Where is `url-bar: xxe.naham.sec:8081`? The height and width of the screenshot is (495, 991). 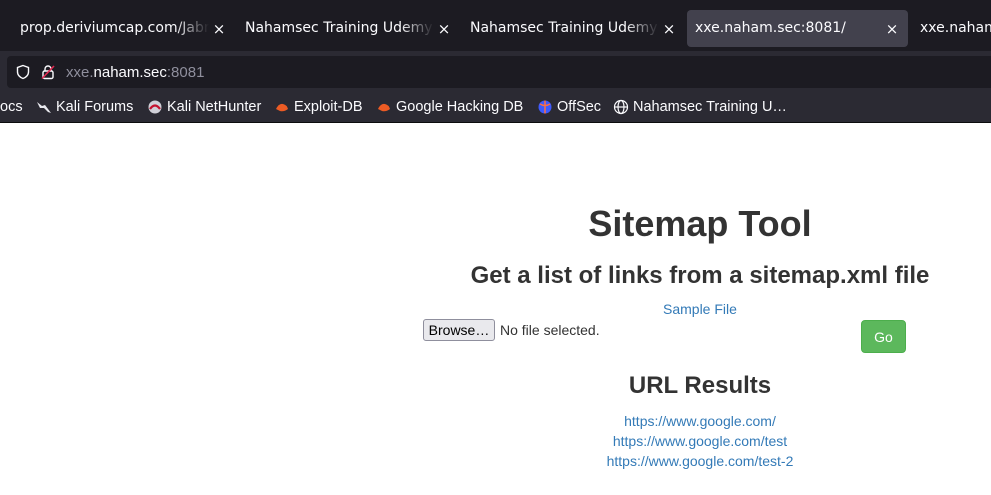 url-bar: xxe.naham.sec:8081 is located at coordinates (499, 72).